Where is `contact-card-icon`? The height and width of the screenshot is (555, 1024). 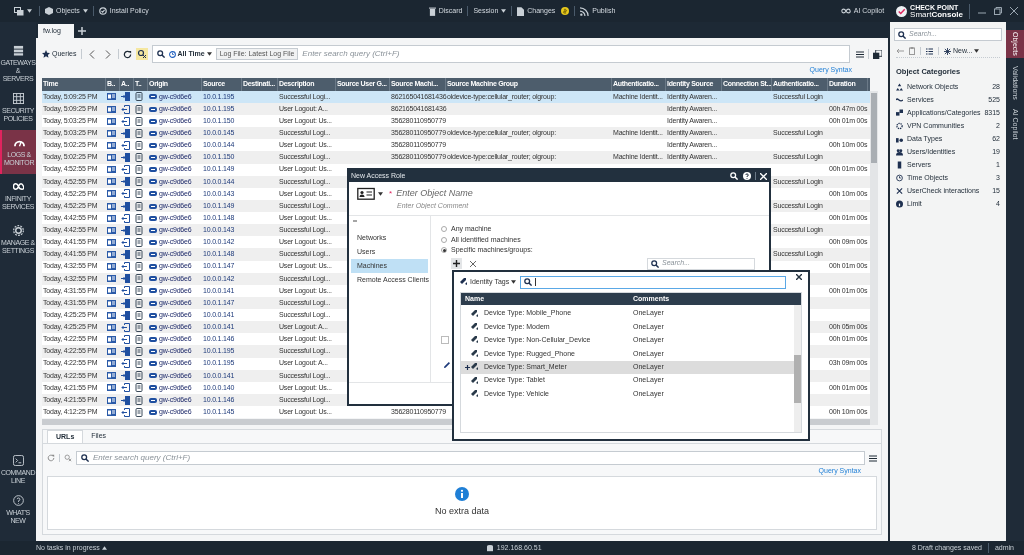
contact-card-icon is located at coordinates (366, 193).